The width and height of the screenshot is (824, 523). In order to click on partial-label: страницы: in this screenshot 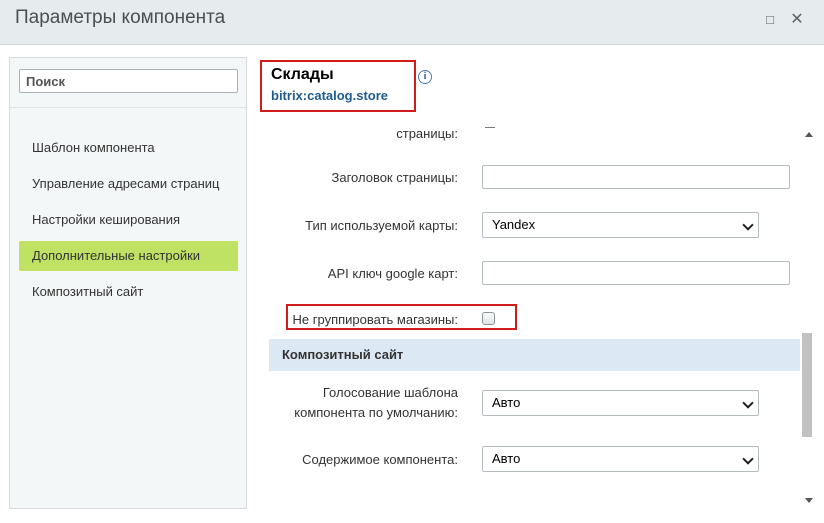, I will do `click(427, 133)`.